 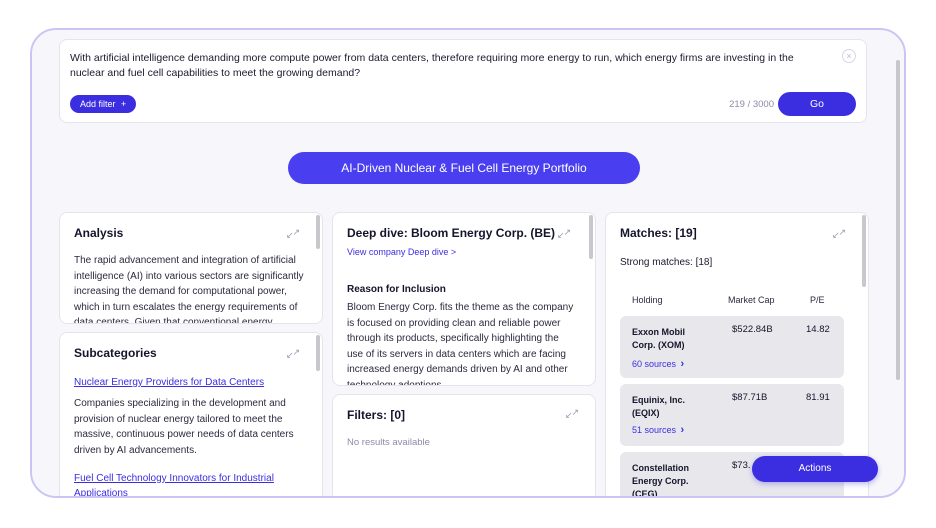 I want to click on character-count: 219 / 3000, so click(x=751, y=104).